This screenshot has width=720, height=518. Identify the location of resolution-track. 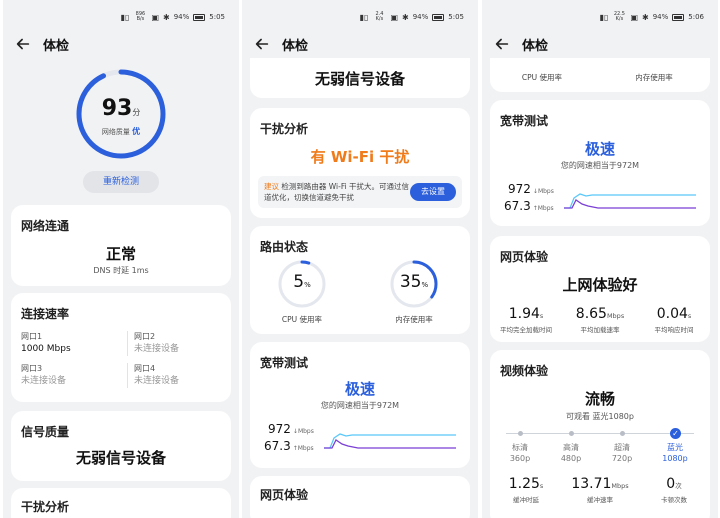
(600, 433).